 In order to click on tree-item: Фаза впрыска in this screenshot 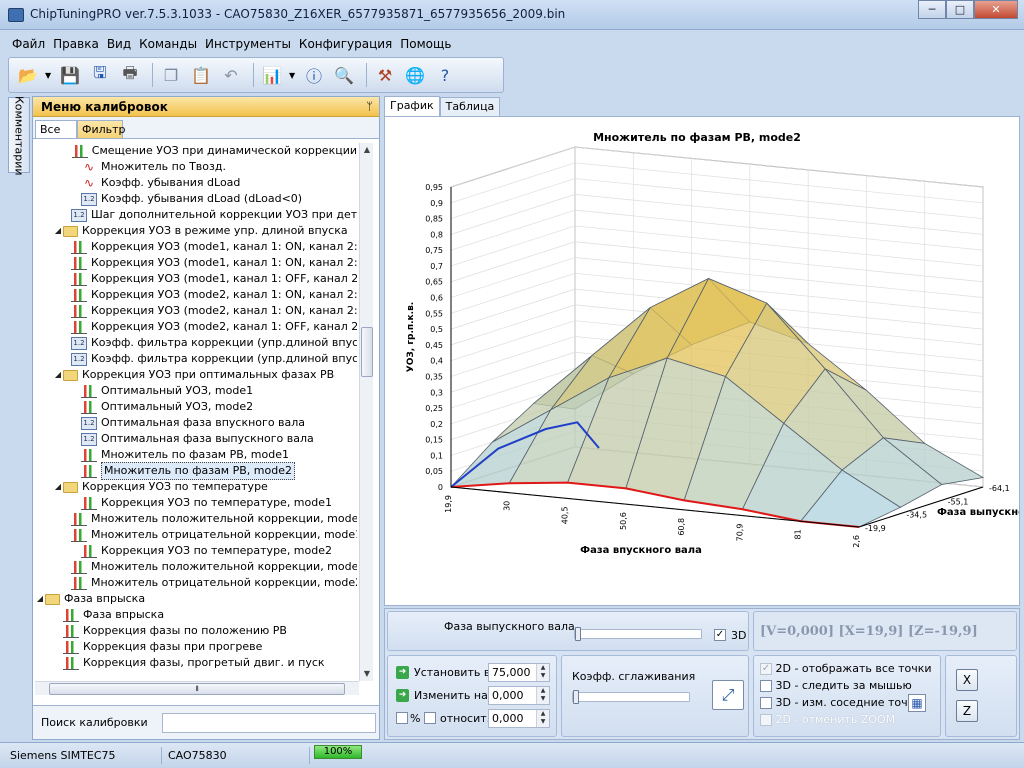, I will do `click(196, 615)`.